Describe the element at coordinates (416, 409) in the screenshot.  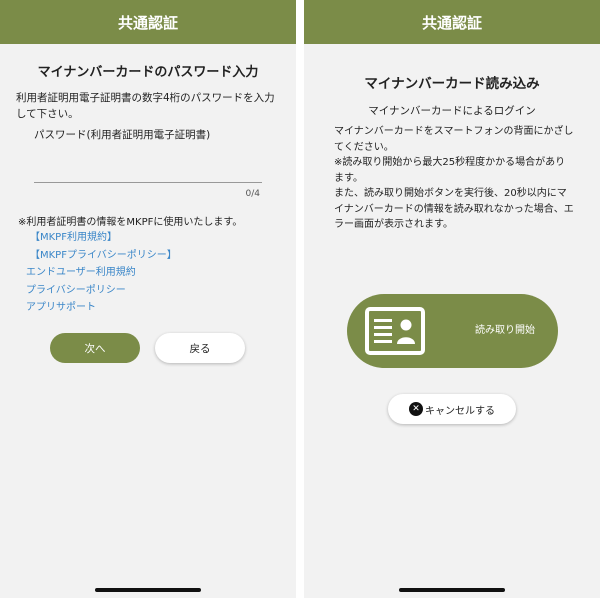
I see `close-circle-icon: ✕` at that location.